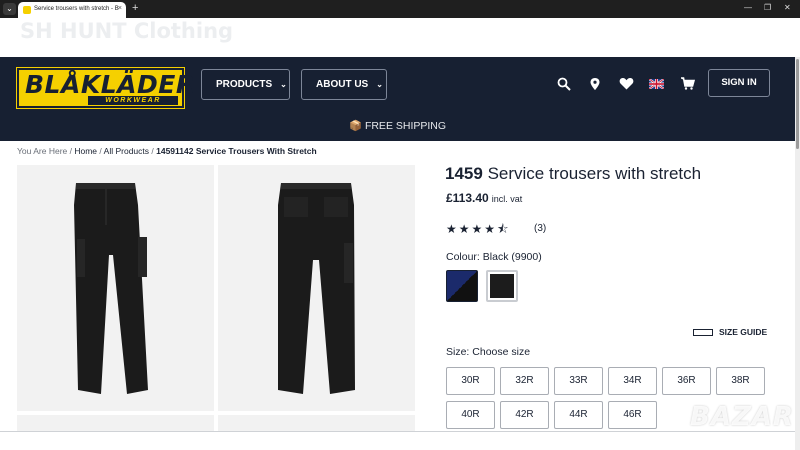 The width and height of the screenshot is (800, 450). I want to click on product-title: 1459 Service trousers with stretch, so click(573, 174).